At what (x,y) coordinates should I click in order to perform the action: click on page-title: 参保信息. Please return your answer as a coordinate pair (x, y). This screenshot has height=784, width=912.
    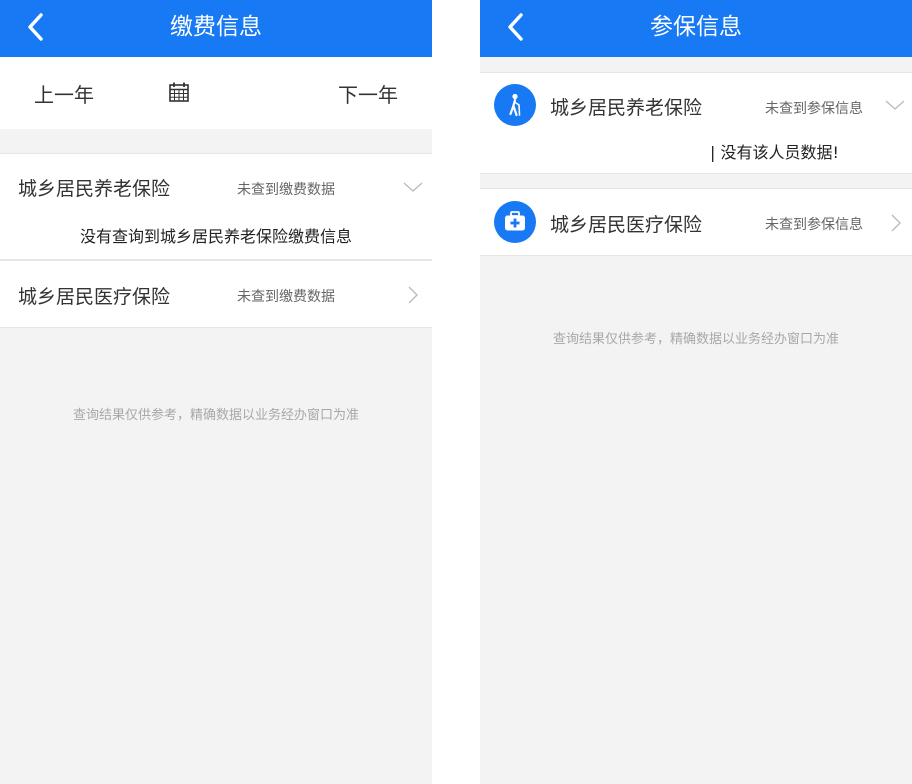
    Looking at the image, I should click on (696, 27).